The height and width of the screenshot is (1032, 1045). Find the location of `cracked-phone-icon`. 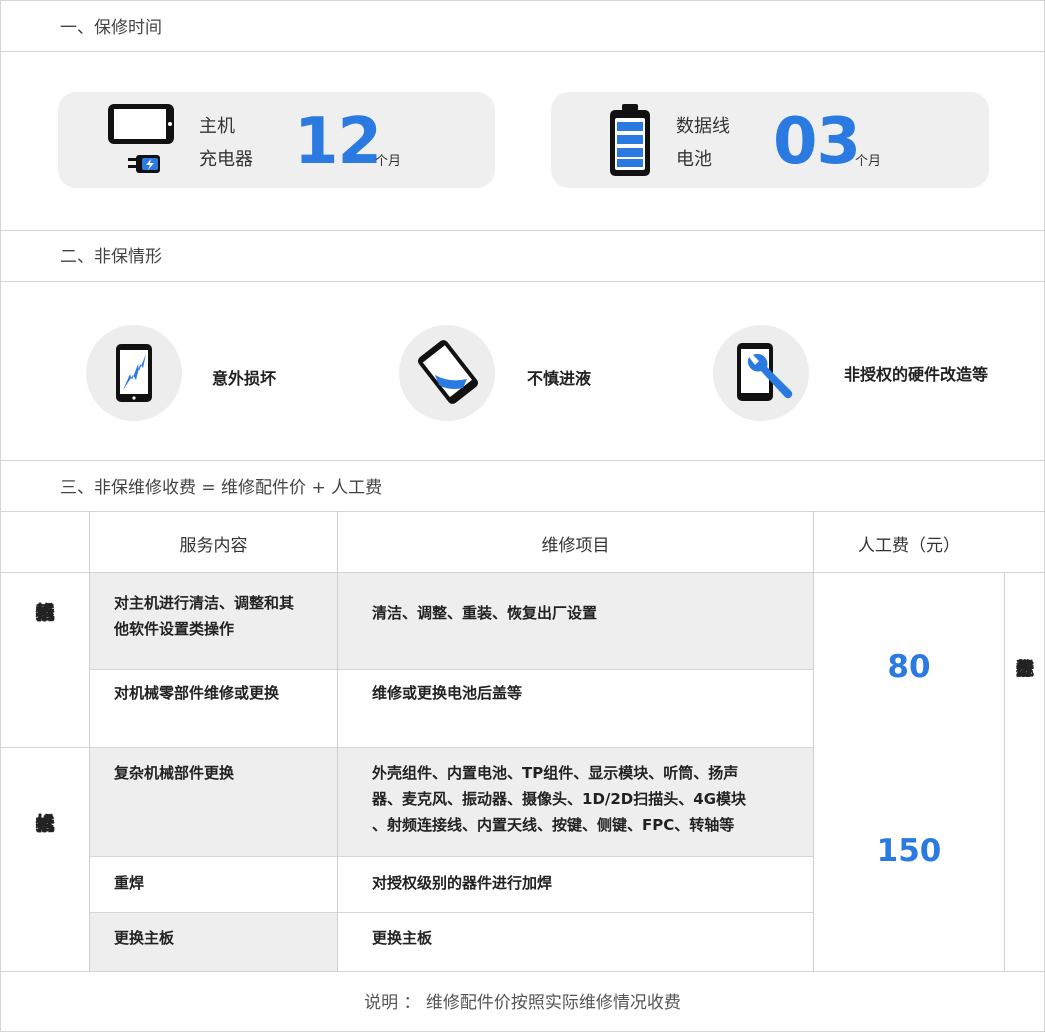

cracked-phone-icon is located at coordinates (134, 373).